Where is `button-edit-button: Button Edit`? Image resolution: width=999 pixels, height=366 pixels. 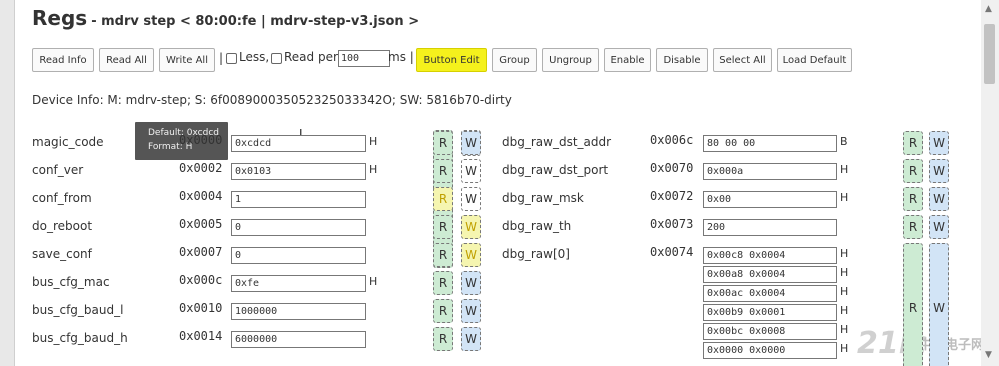 button-edit-button: Button Edit is located at coordinates (451, 60).